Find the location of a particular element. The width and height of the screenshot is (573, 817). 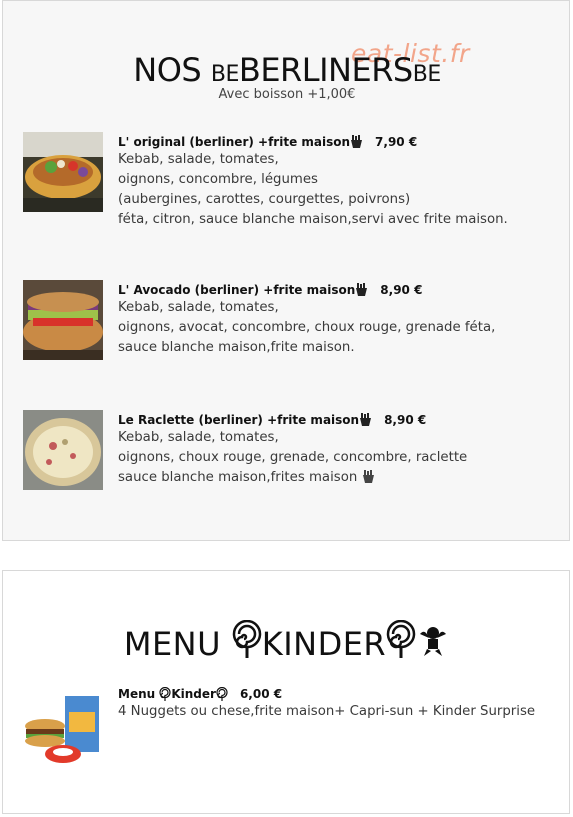

item-price: 6,00 € is located at coordinates (261, 694).